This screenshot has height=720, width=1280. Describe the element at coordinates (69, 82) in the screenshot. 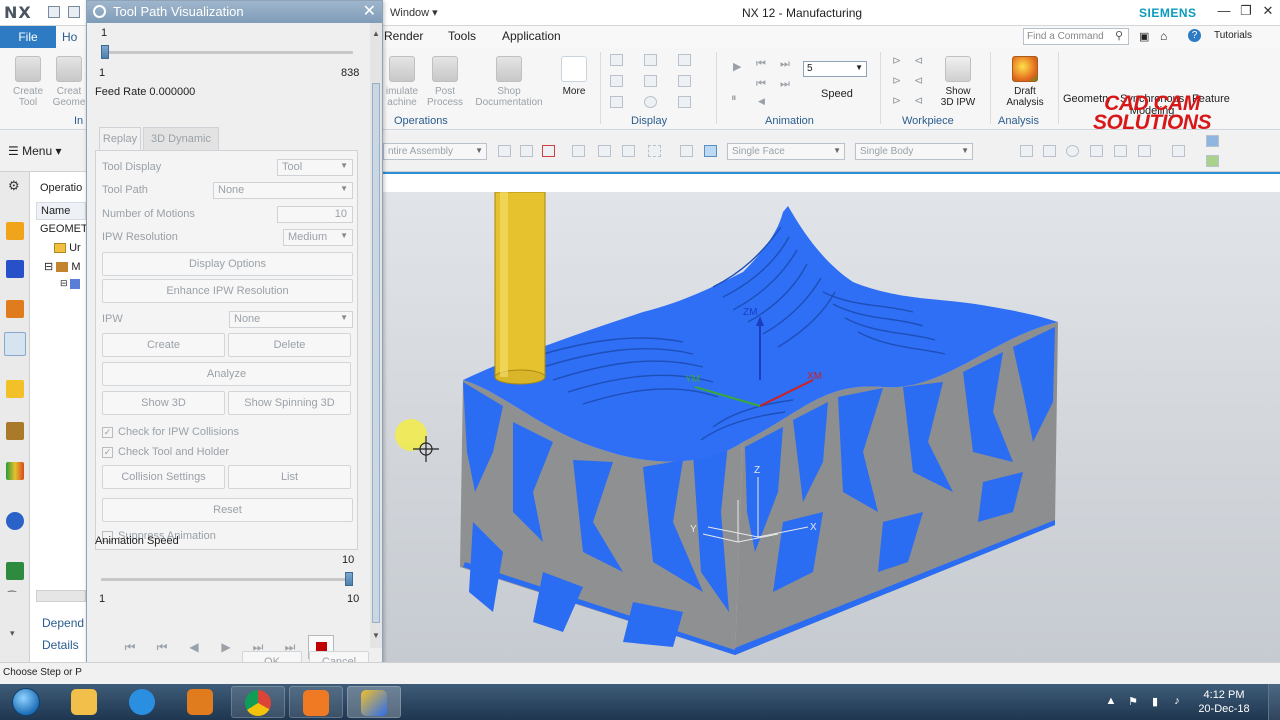

I see `create-geometry-button: Creat Geome` at that location.